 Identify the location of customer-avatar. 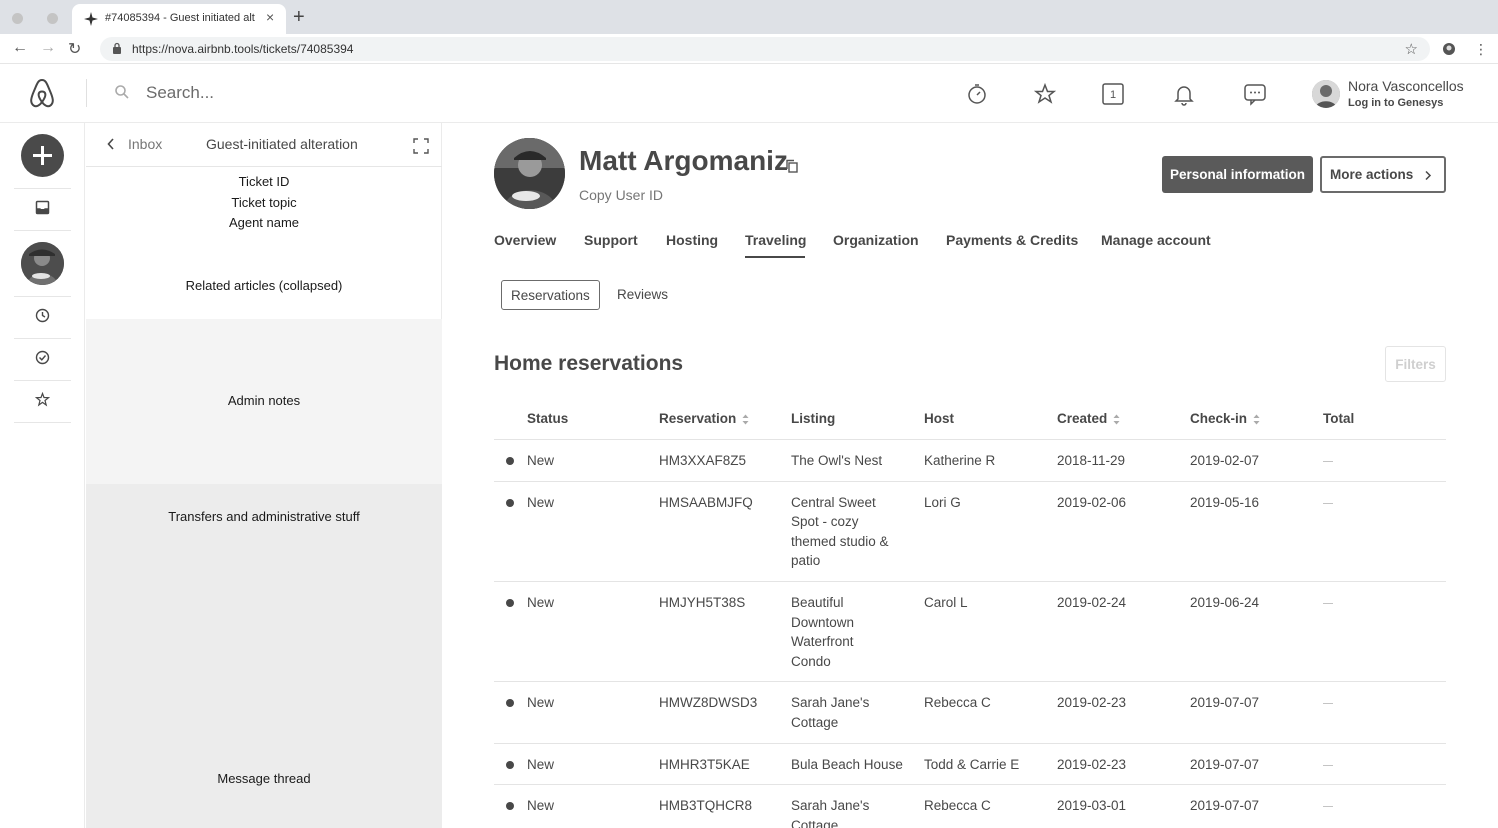
(42, 263).